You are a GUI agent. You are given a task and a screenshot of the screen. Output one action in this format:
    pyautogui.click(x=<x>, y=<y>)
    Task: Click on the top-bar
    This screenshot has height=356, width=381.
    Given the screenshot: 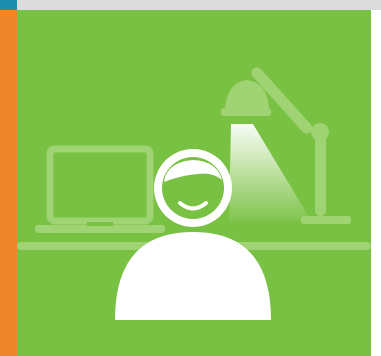 What is the action you would take?
    pyautogui.click(x=190, y=5)
    